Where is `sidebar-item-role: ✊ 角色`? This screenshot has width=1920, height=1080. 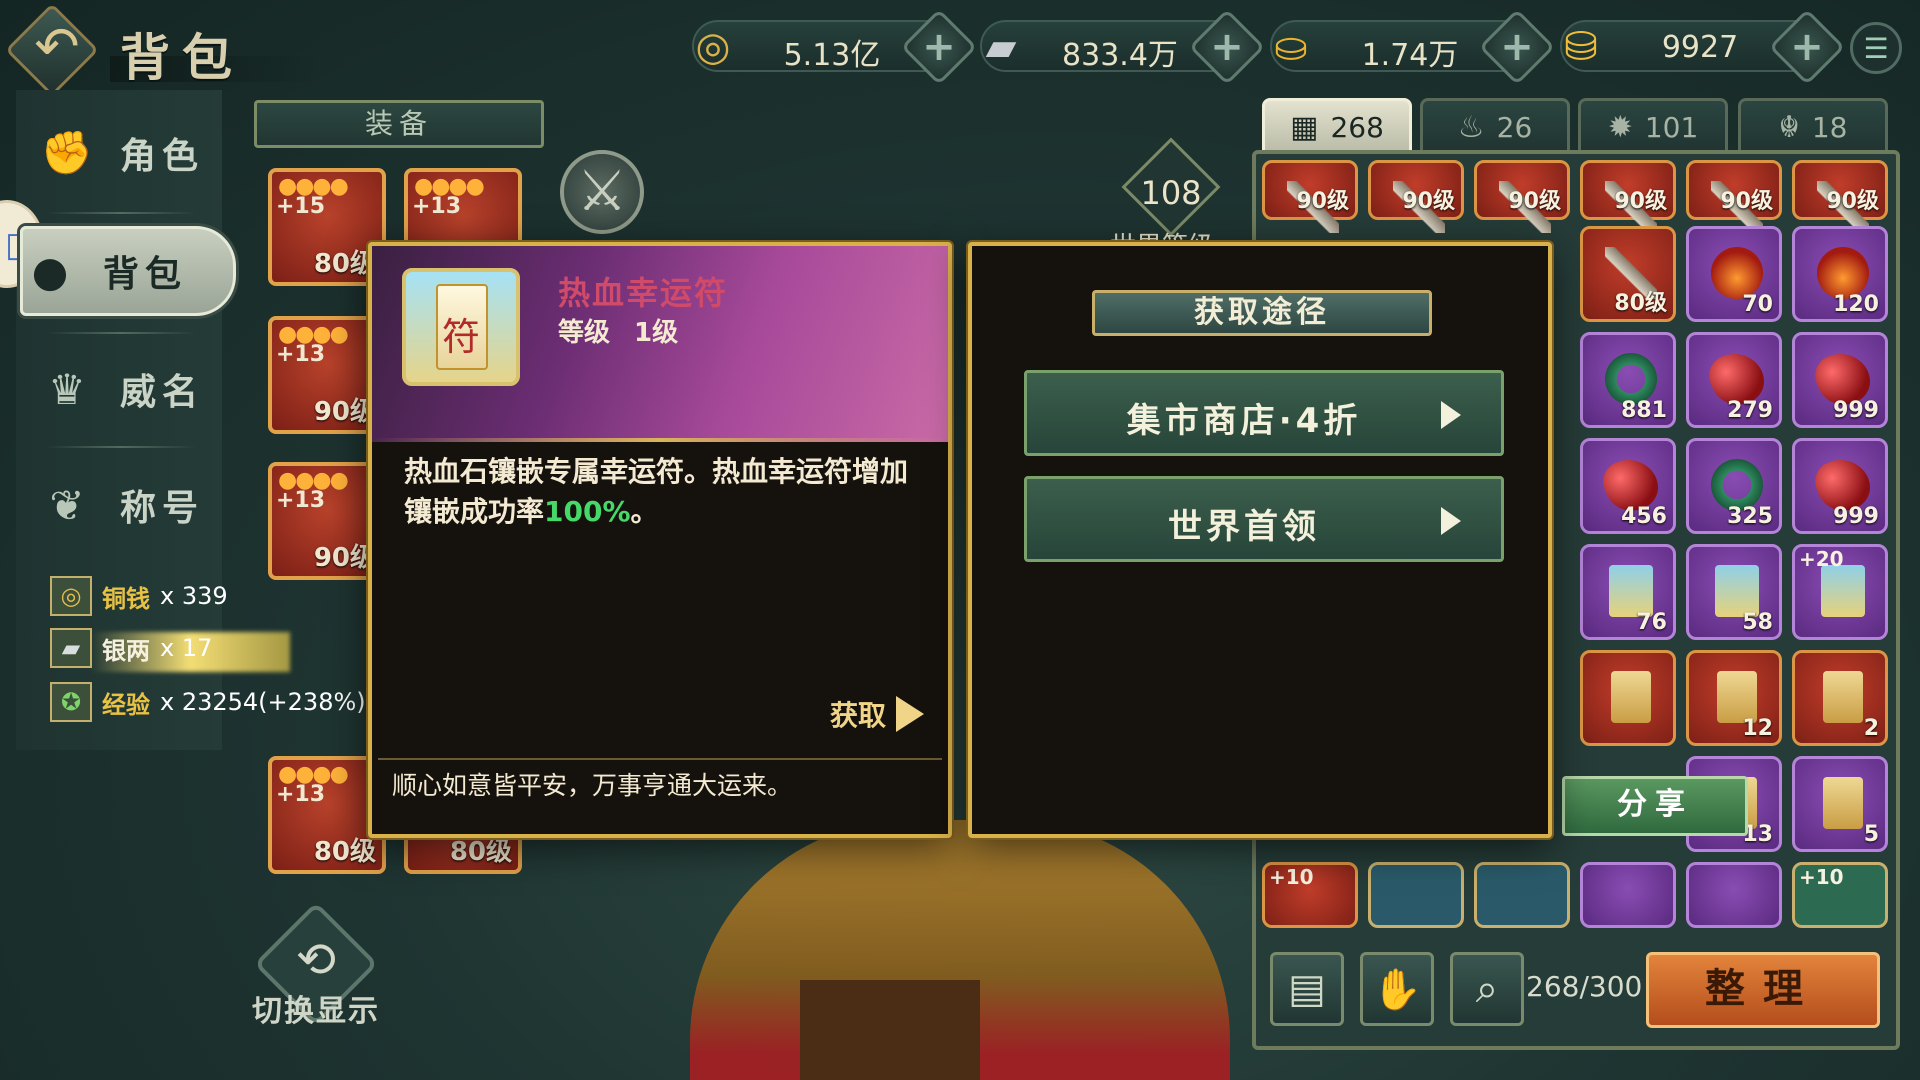
sidebar-item-role: ✊ 角色 is located at coordinates (130, 153).